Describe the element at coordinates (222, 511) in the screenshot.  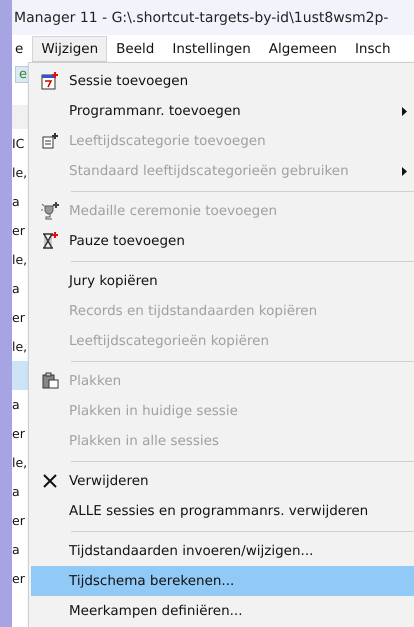
I see `menu-item: ALLE sessies en programmanrs. verwijderen` at that location.